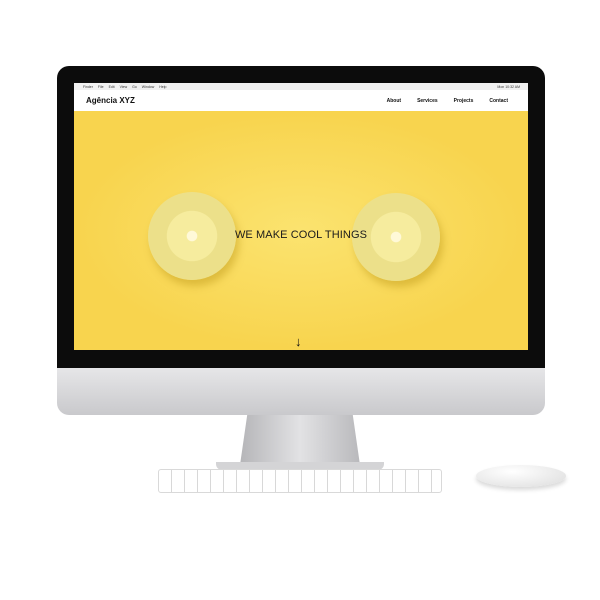  I want to click on menubar-item-view: View, so click(124, 87).